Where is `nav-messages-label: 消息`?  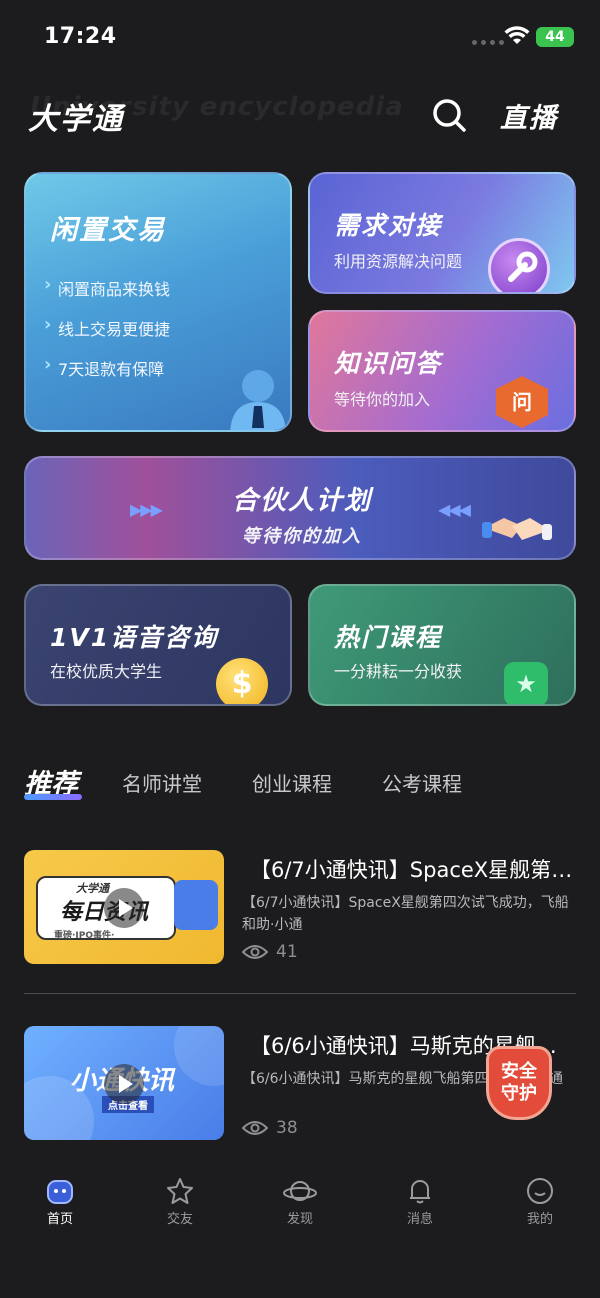
nav-messages-label: 消息 is located at coordinates (419, 1219).